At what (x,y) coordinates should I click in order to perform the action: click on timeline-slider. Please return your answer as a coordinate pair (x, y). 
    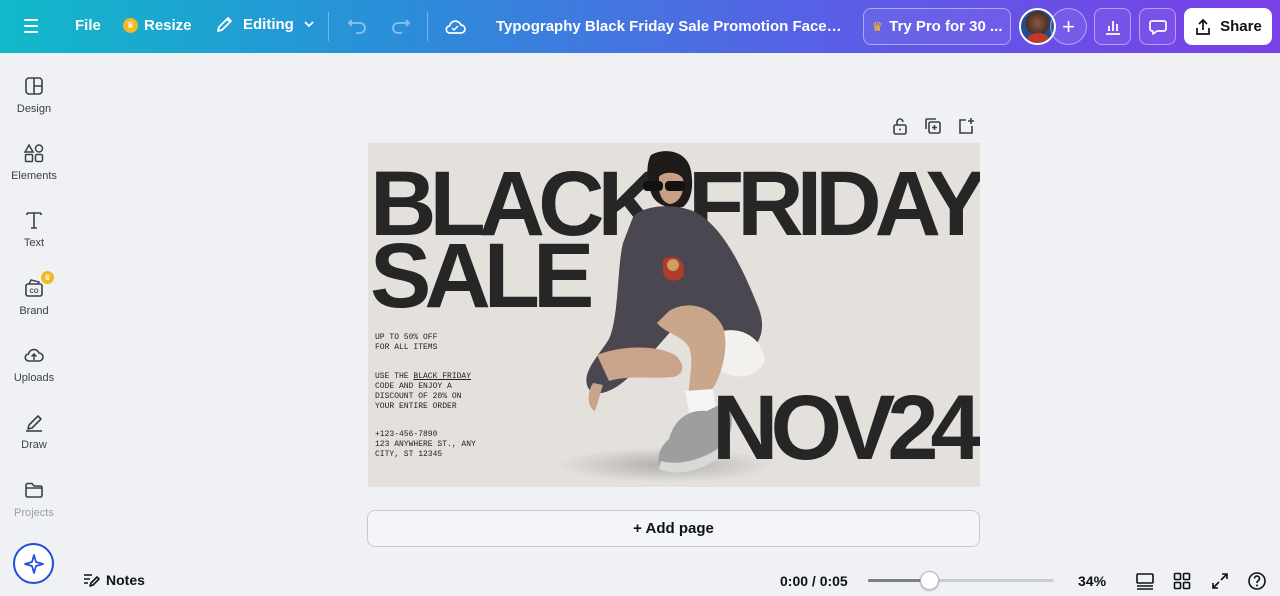
    Looking at the image, I should click on (961, 580).